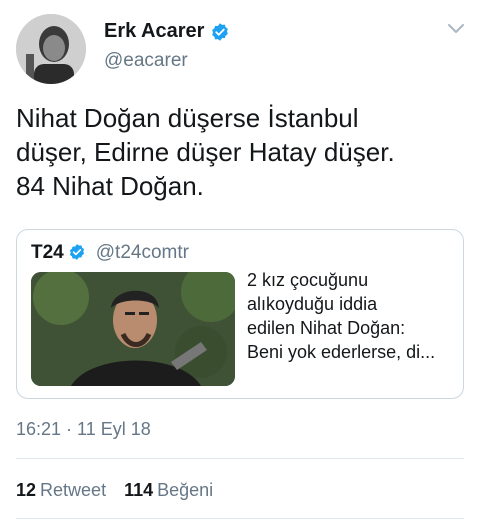  I want to click on quoted-author-handle: @t24comtr, so click(142, 252).